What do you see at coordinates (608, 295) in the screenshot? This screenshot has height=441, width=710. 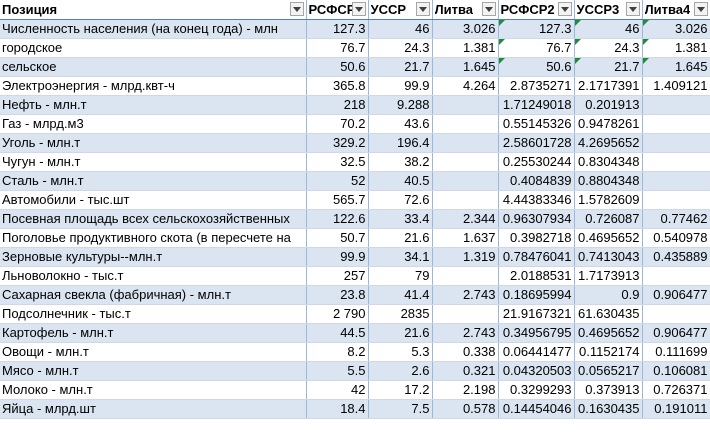 I see `data-cell: 0.9` at bounding box center [608, 295].